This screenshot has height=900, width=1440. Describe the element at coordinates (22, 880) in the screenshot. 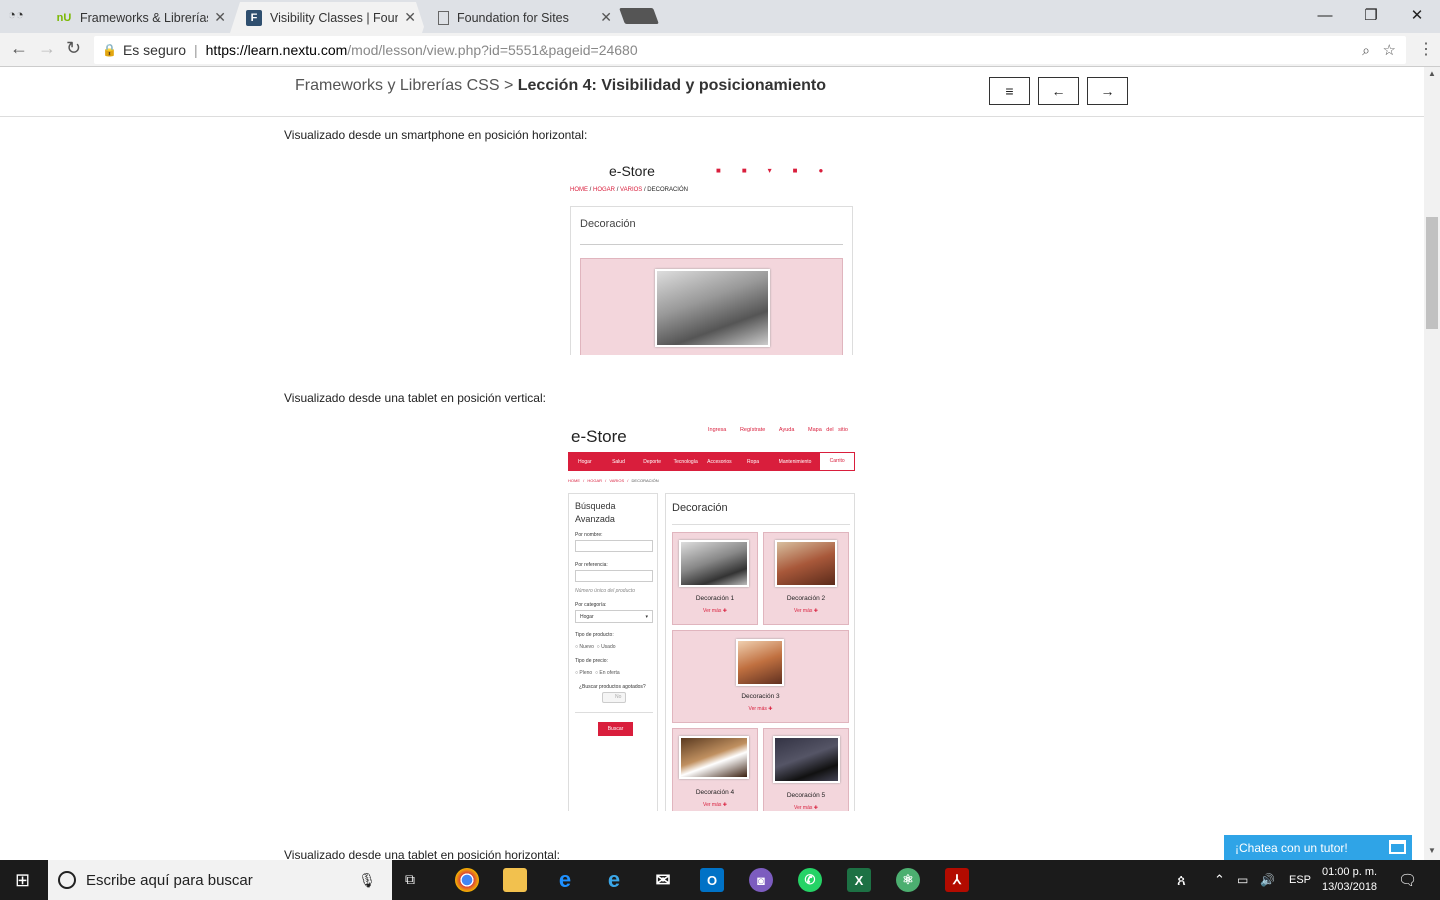

I see `windows-start-icon: ⊞` at that location.